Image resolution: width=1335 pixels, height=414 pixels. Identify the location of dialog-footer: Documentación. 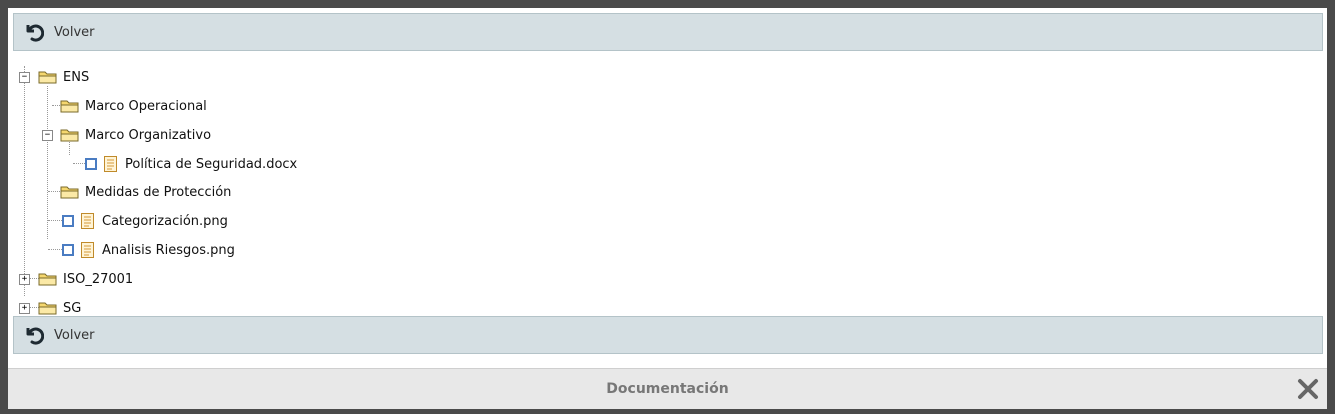
(667, 388).